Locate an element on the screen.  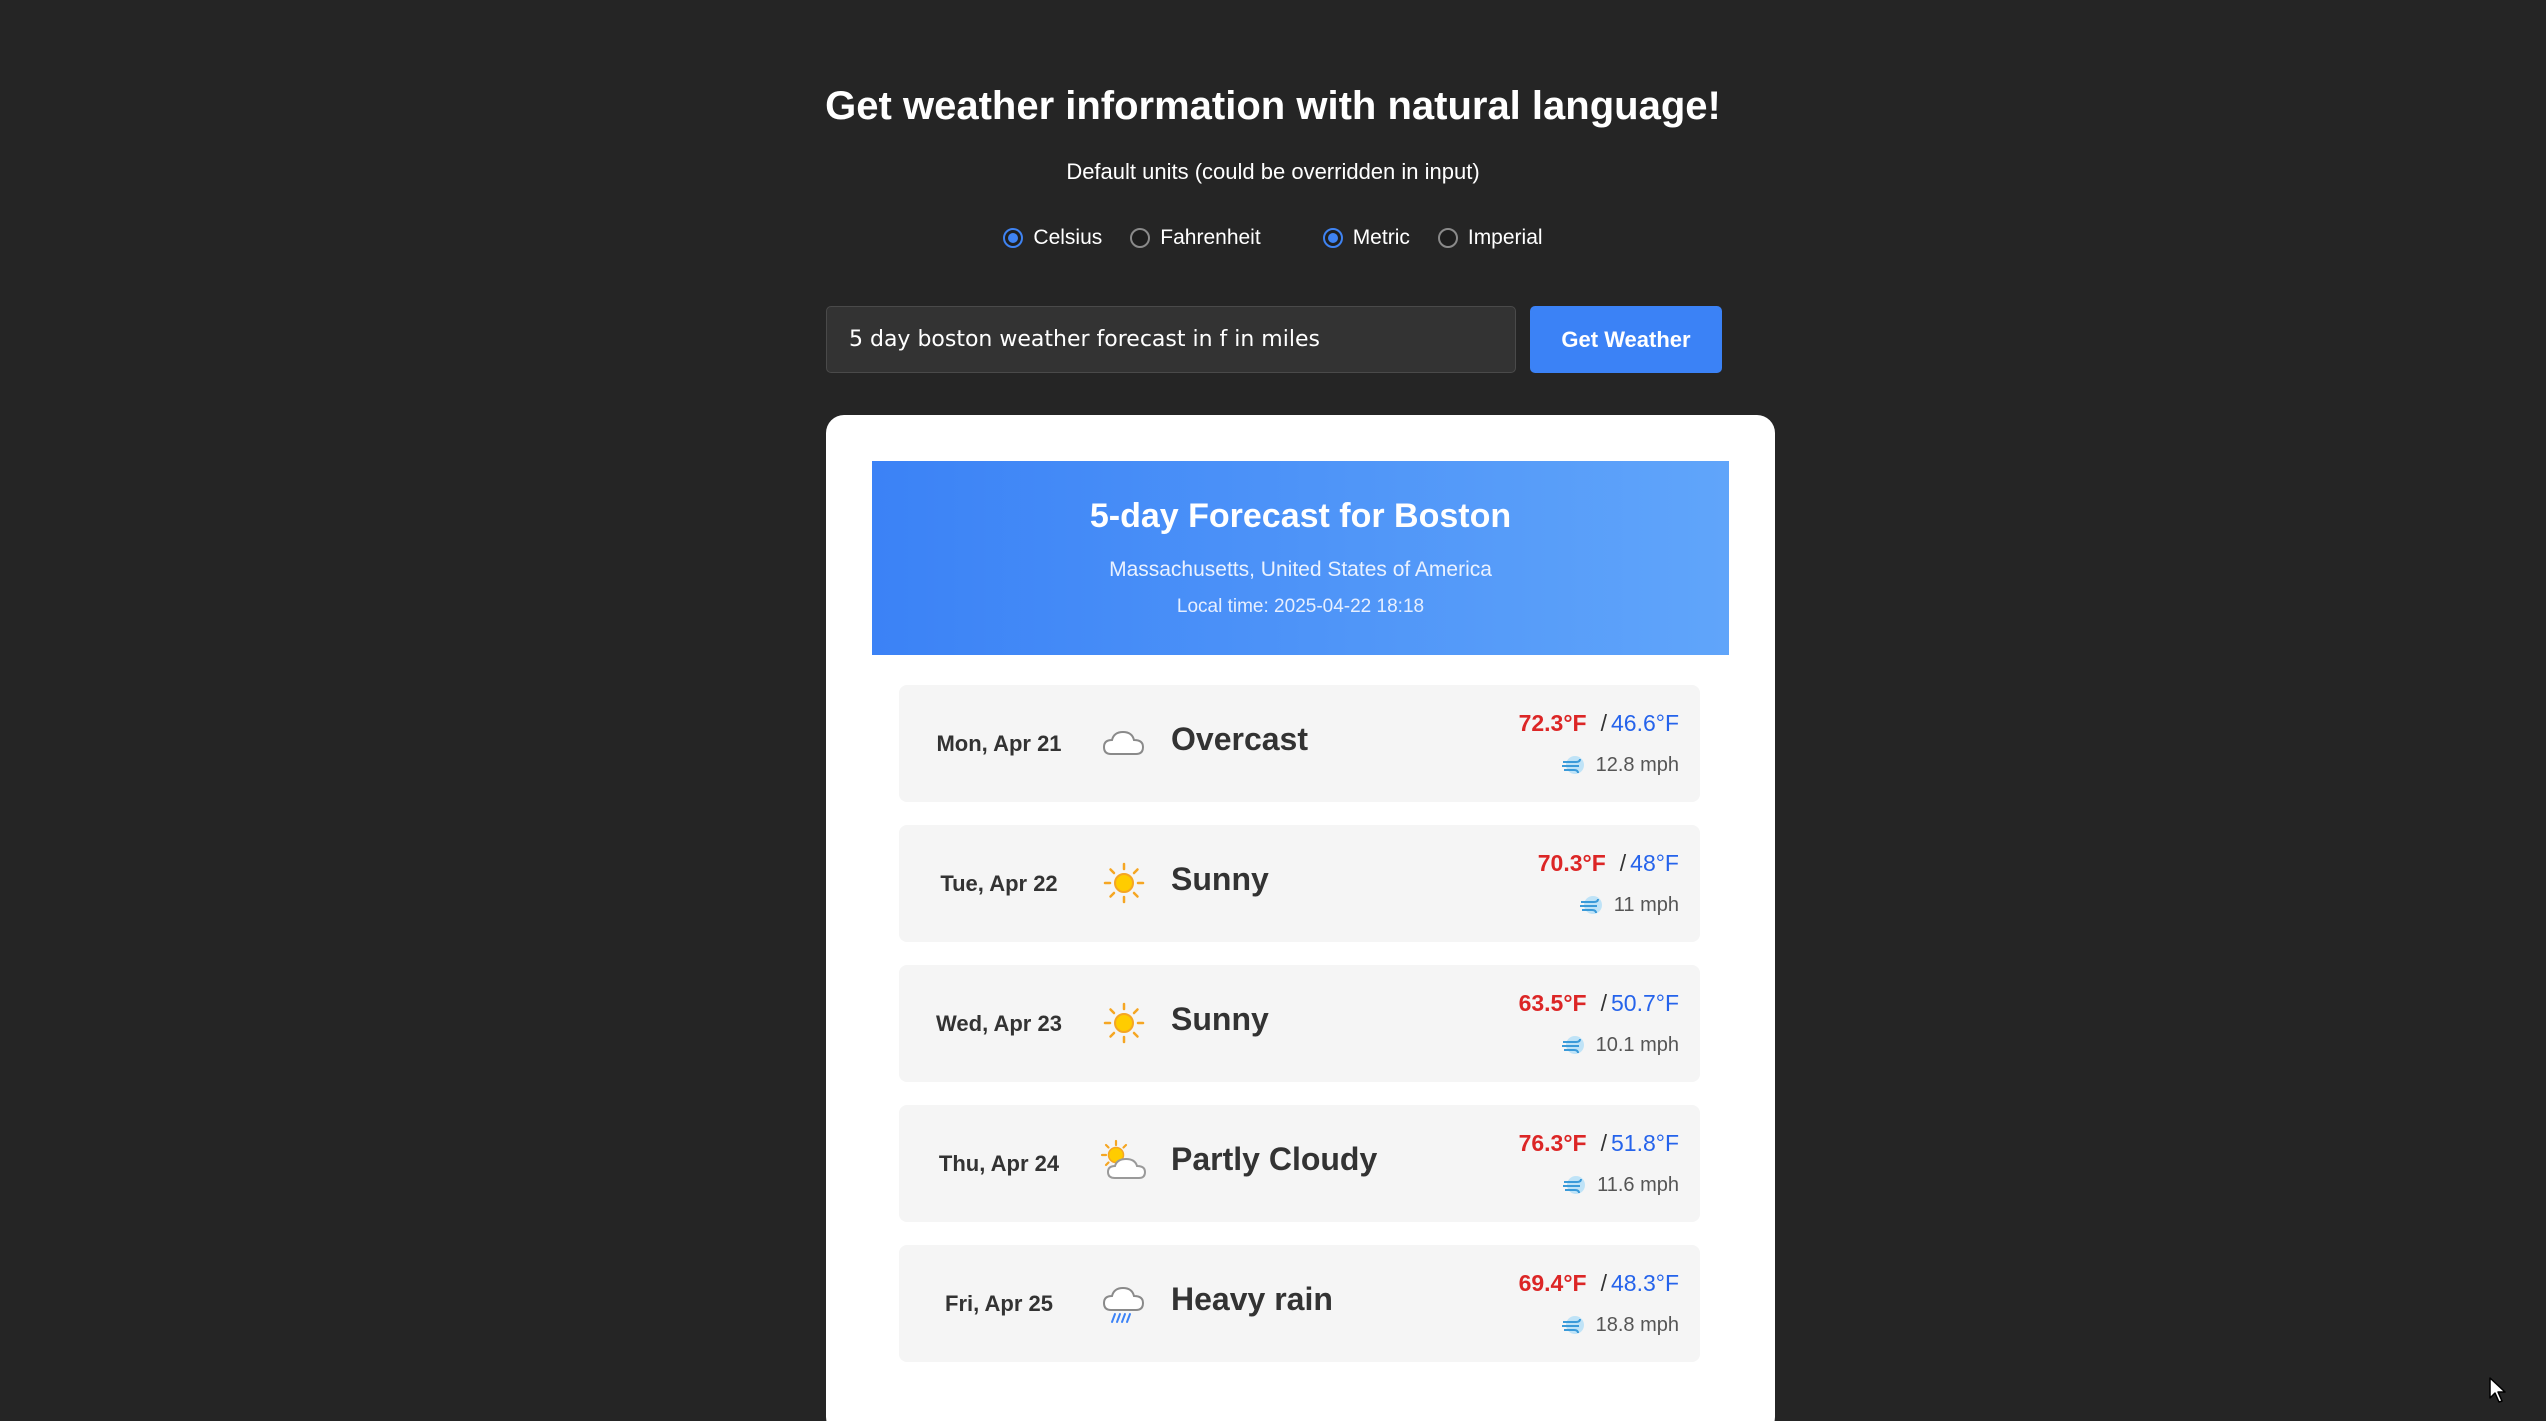
low-temp: 48°F is located at coordinates (1654, 863).